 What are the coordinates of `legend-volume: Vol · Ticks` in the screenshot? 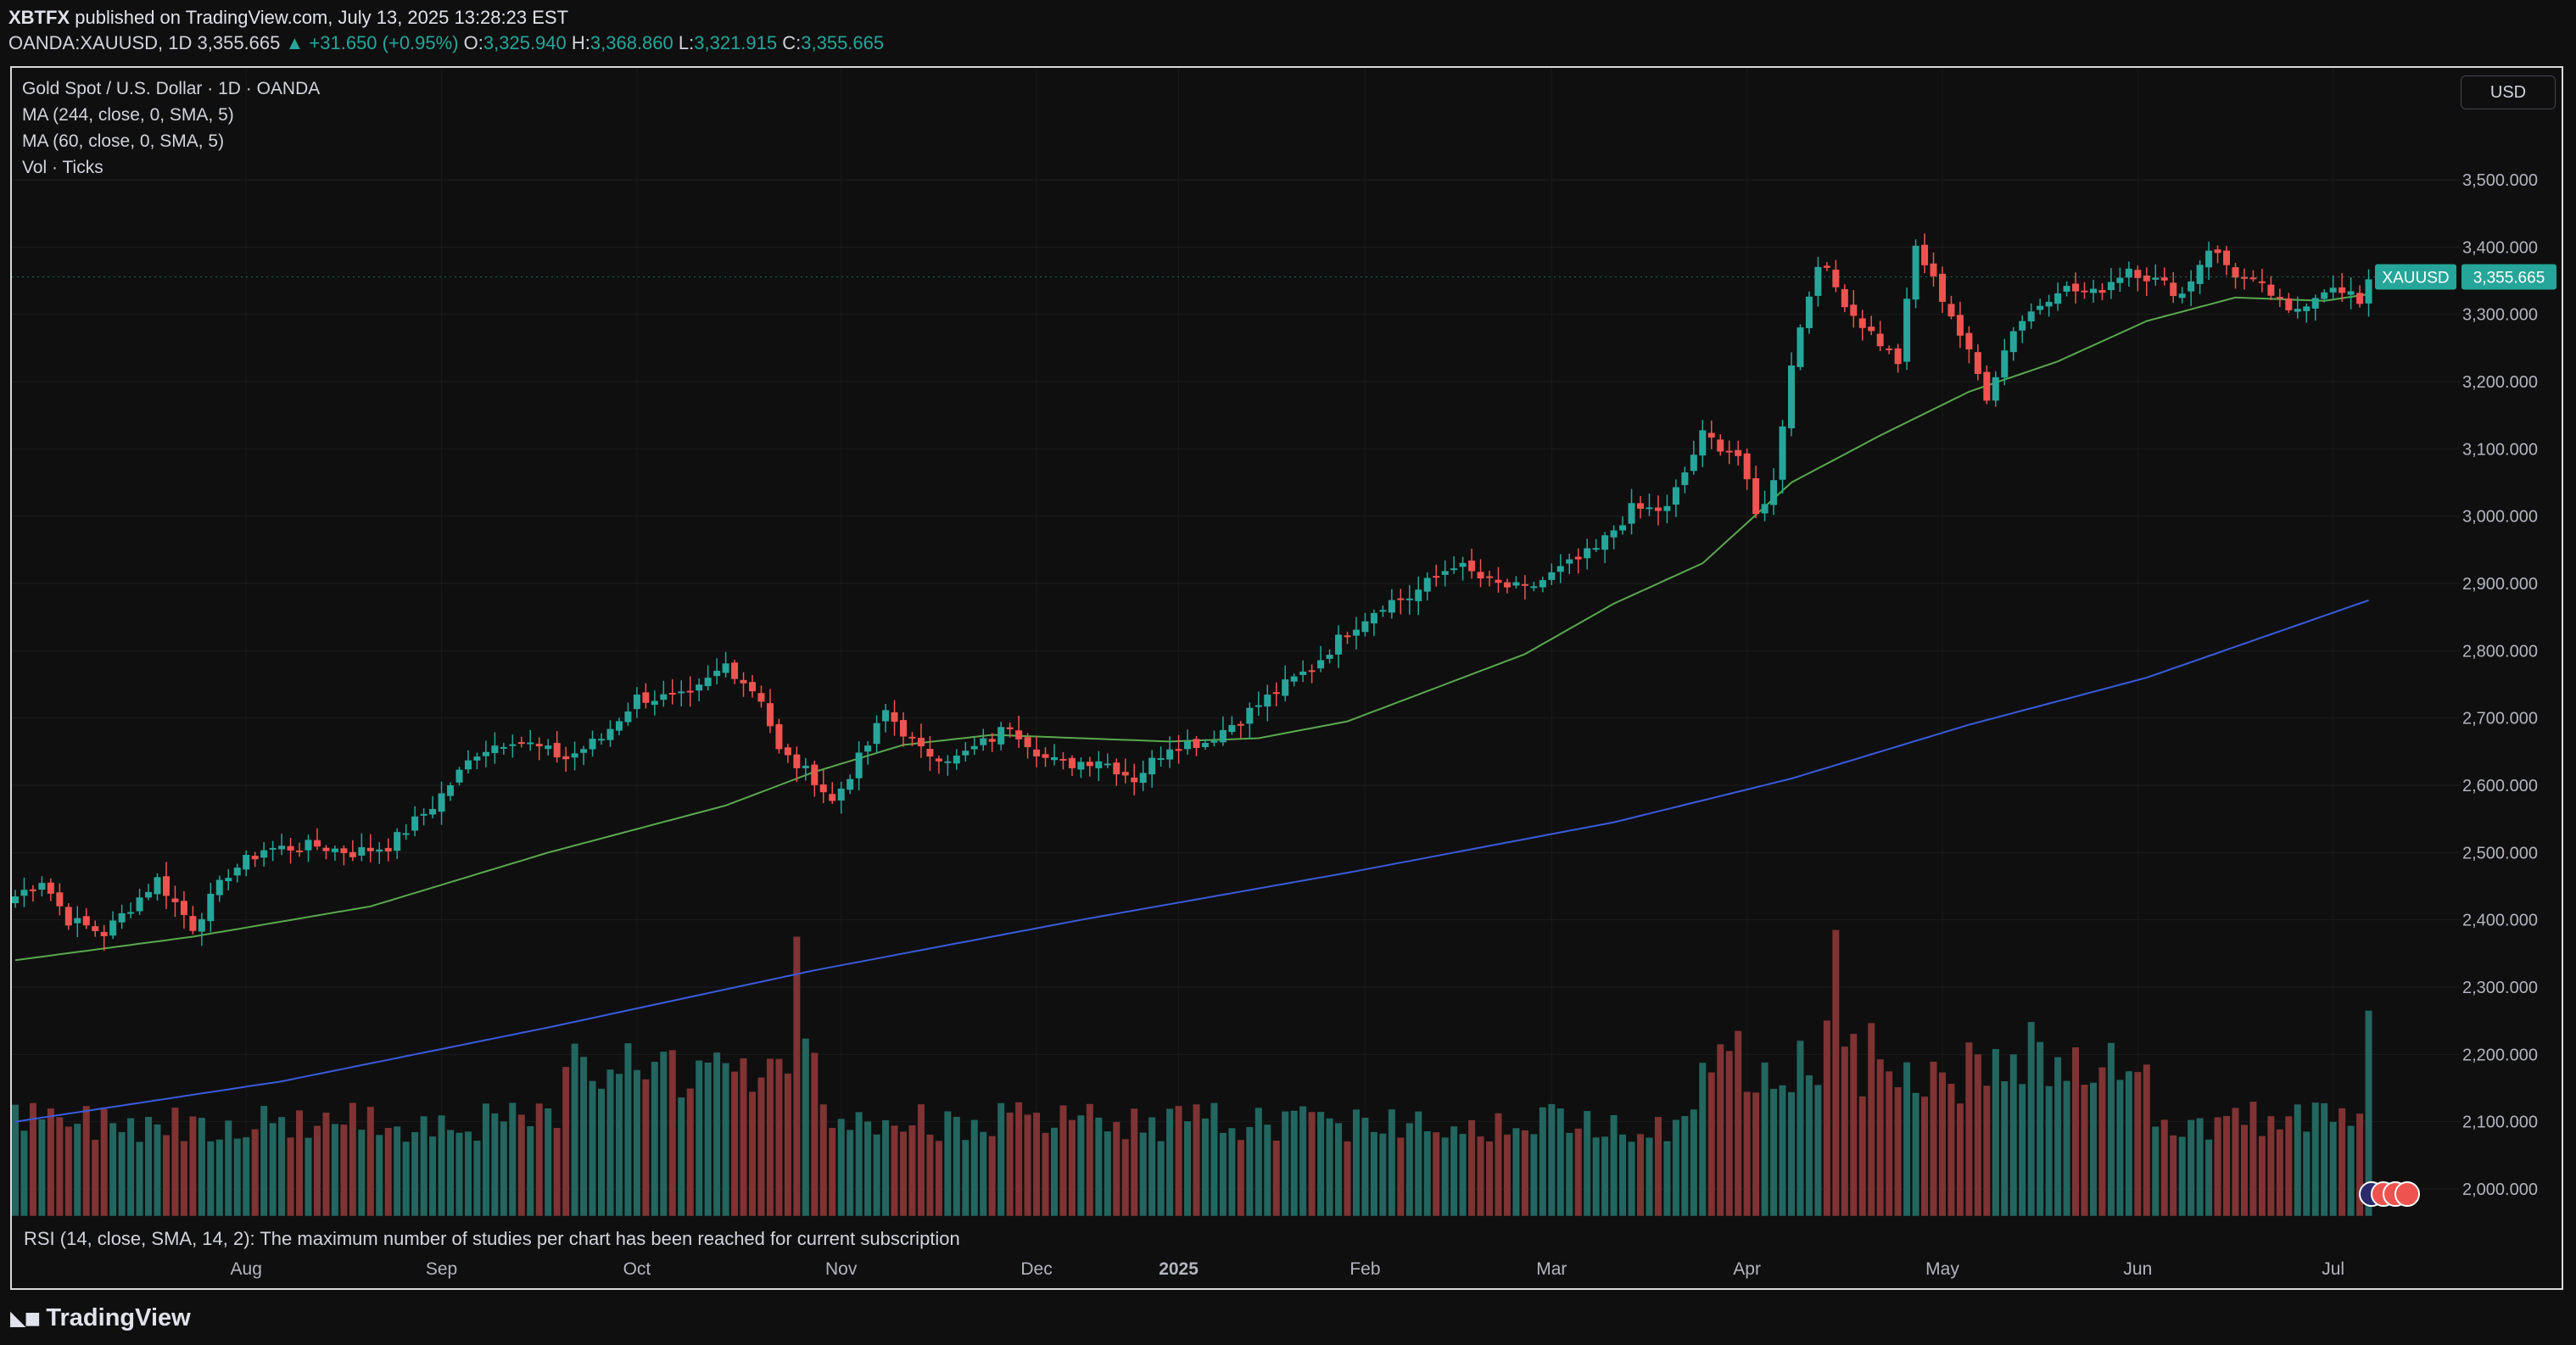 It's located at (62, 168).